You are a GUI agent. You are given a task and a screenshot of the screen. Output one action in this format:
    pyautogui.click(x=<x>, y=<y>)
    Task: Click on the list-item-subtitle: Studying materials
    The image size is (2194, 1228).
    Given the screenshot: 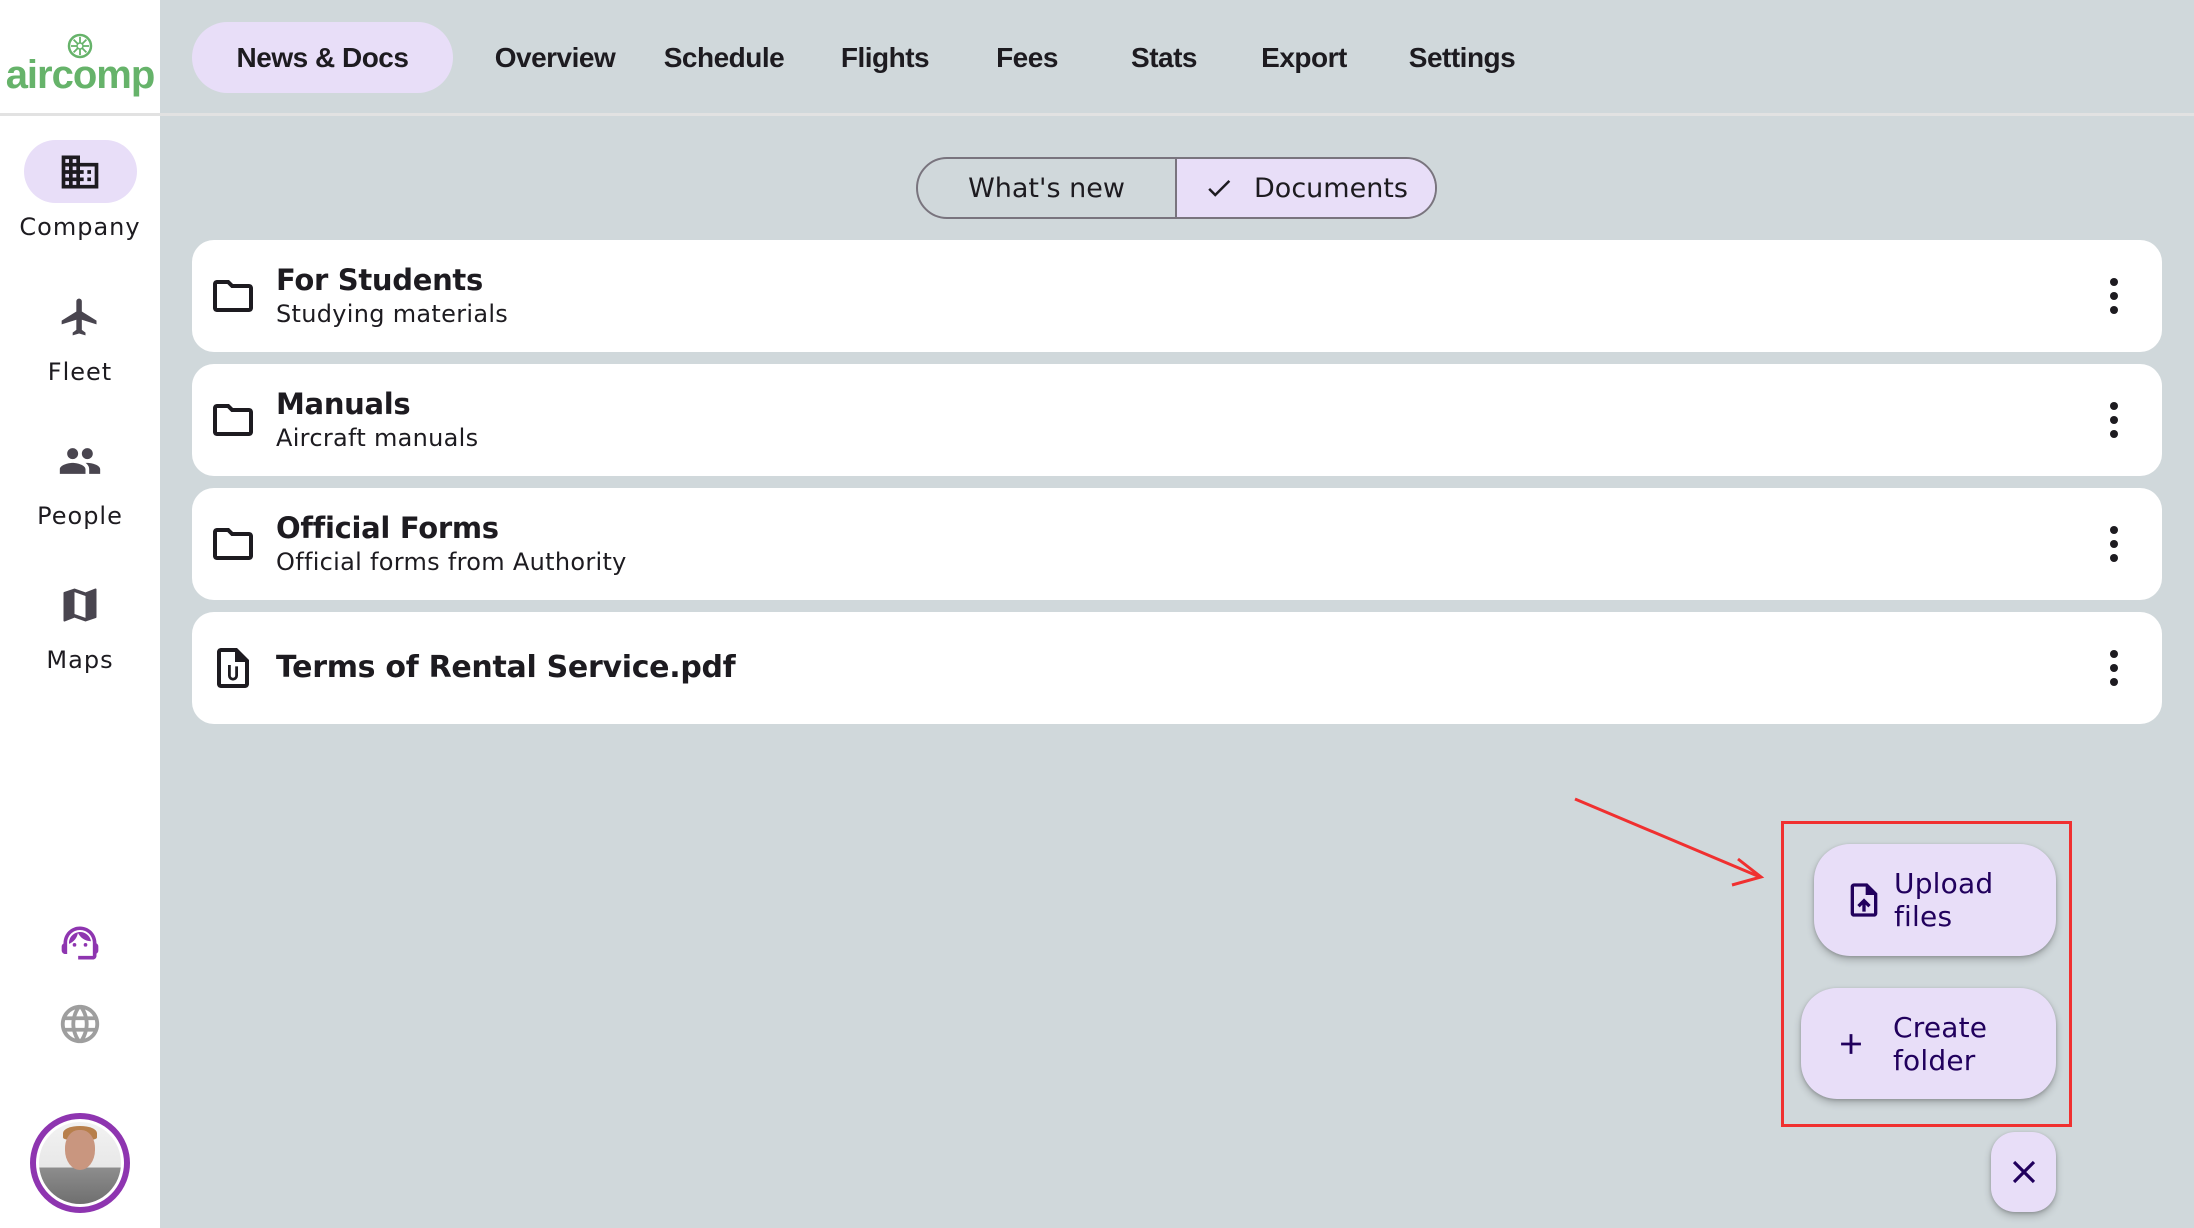 What is the action you would take?
    pyautogui.click(x=392, y=314)
    